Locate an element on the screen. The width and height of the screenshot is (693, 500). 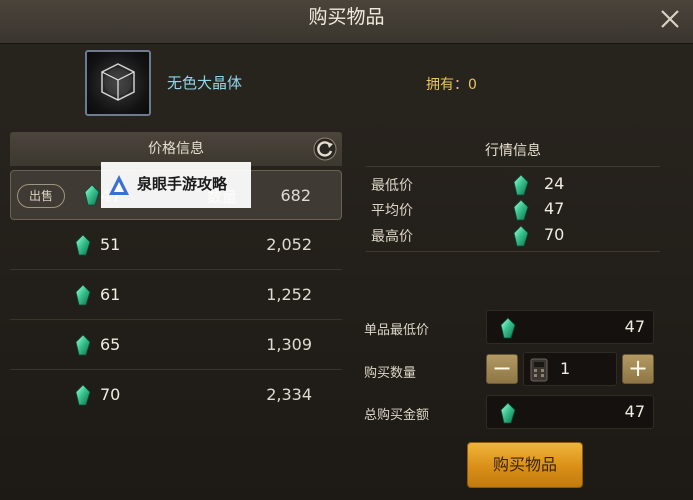
price-value: 65 is located at coordinates (110, 344).